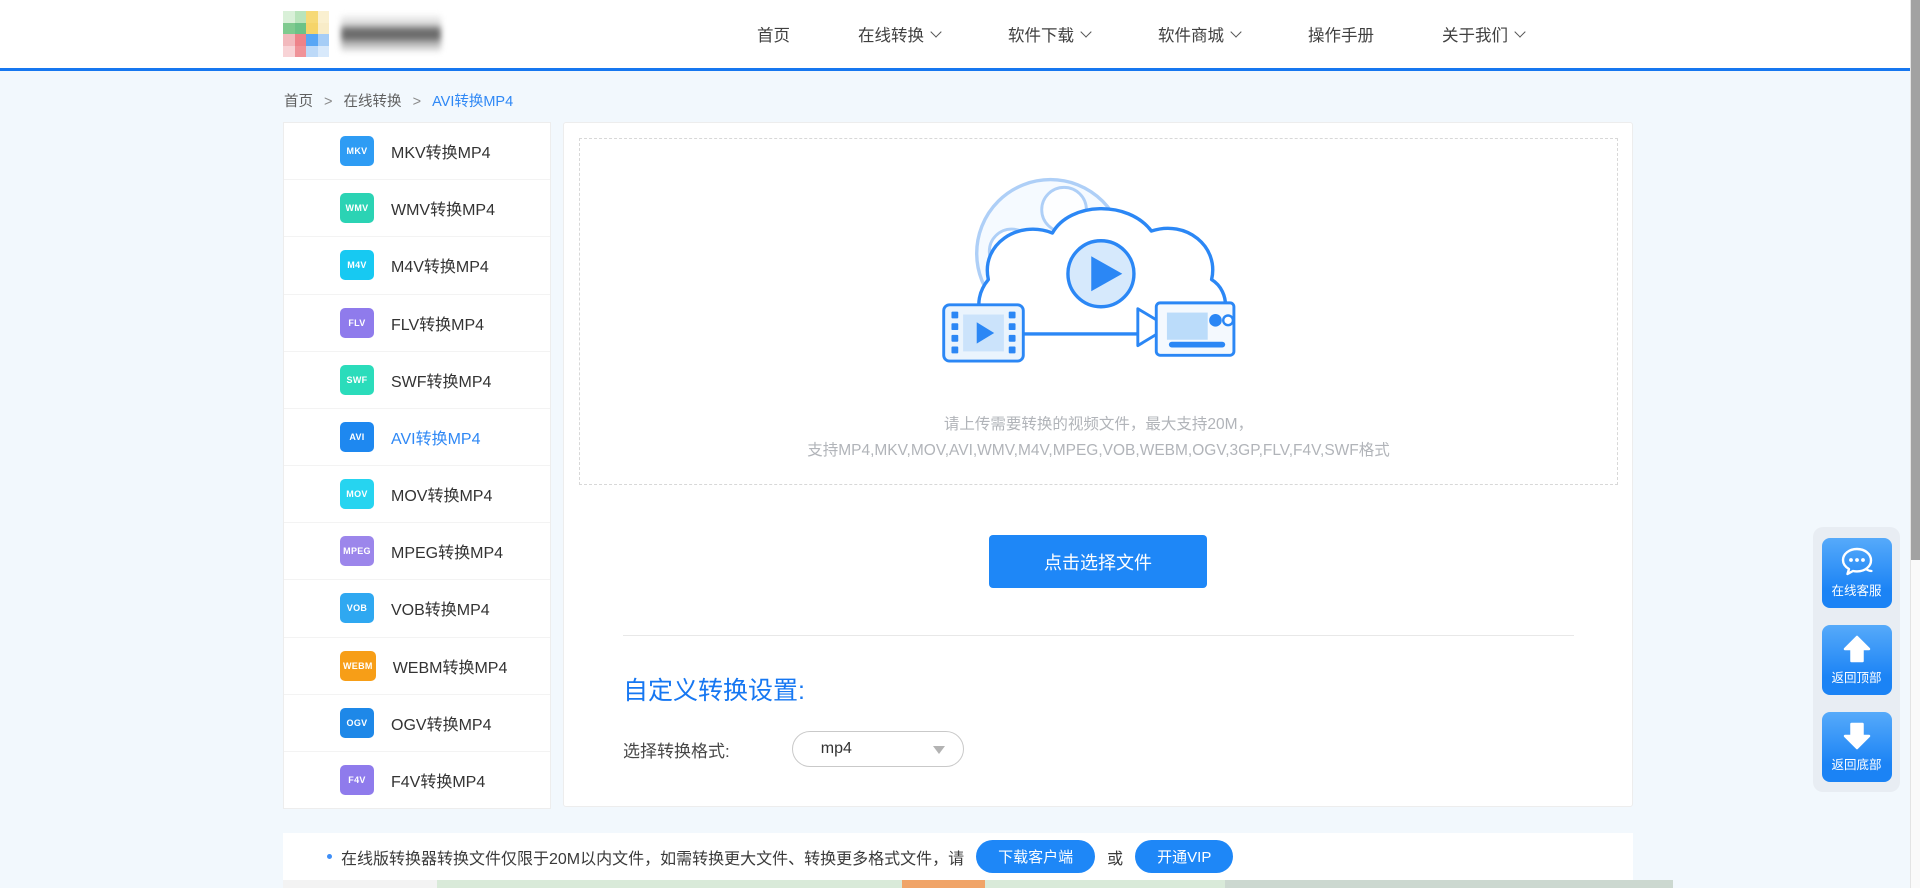  I want to click on download-client-button: 下载客户端, so click(1036, 856).